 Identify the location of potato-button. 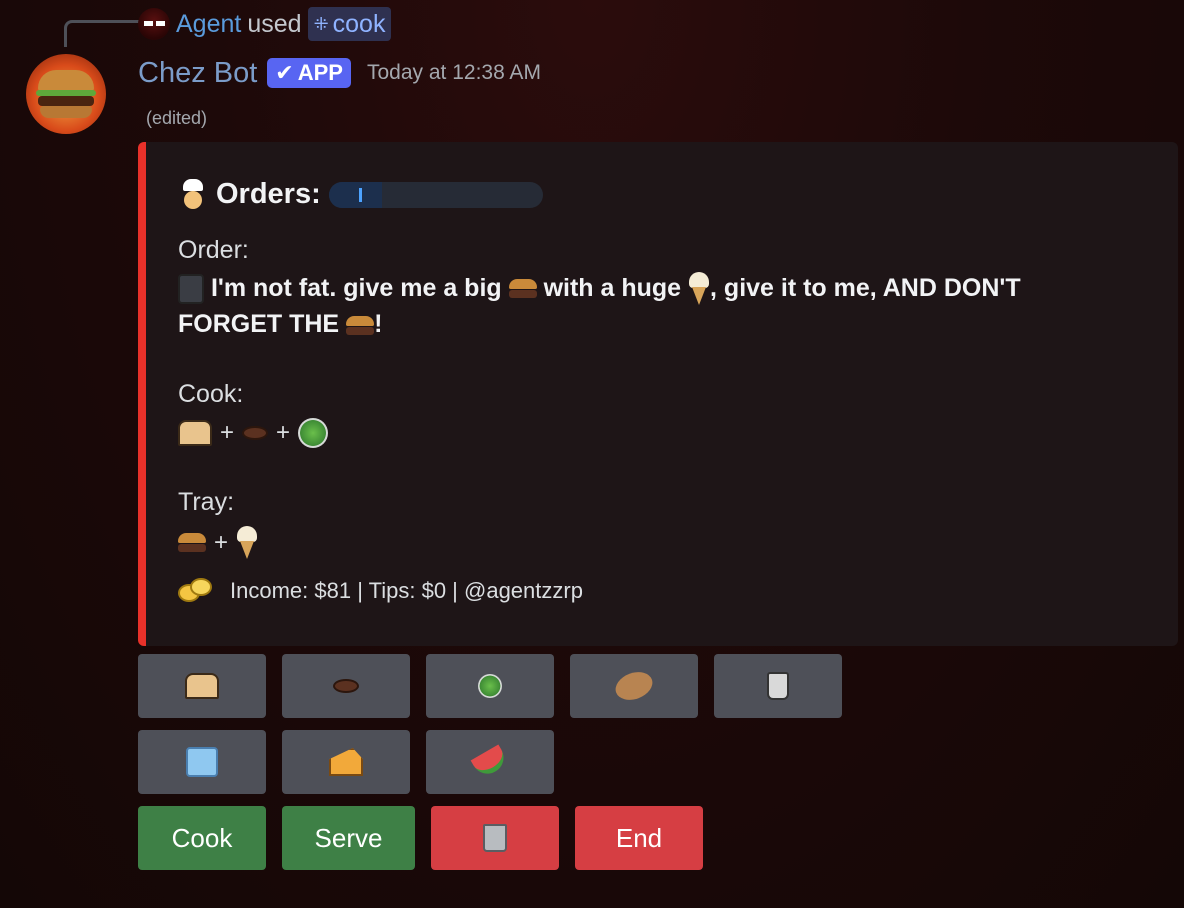
(634, 686).